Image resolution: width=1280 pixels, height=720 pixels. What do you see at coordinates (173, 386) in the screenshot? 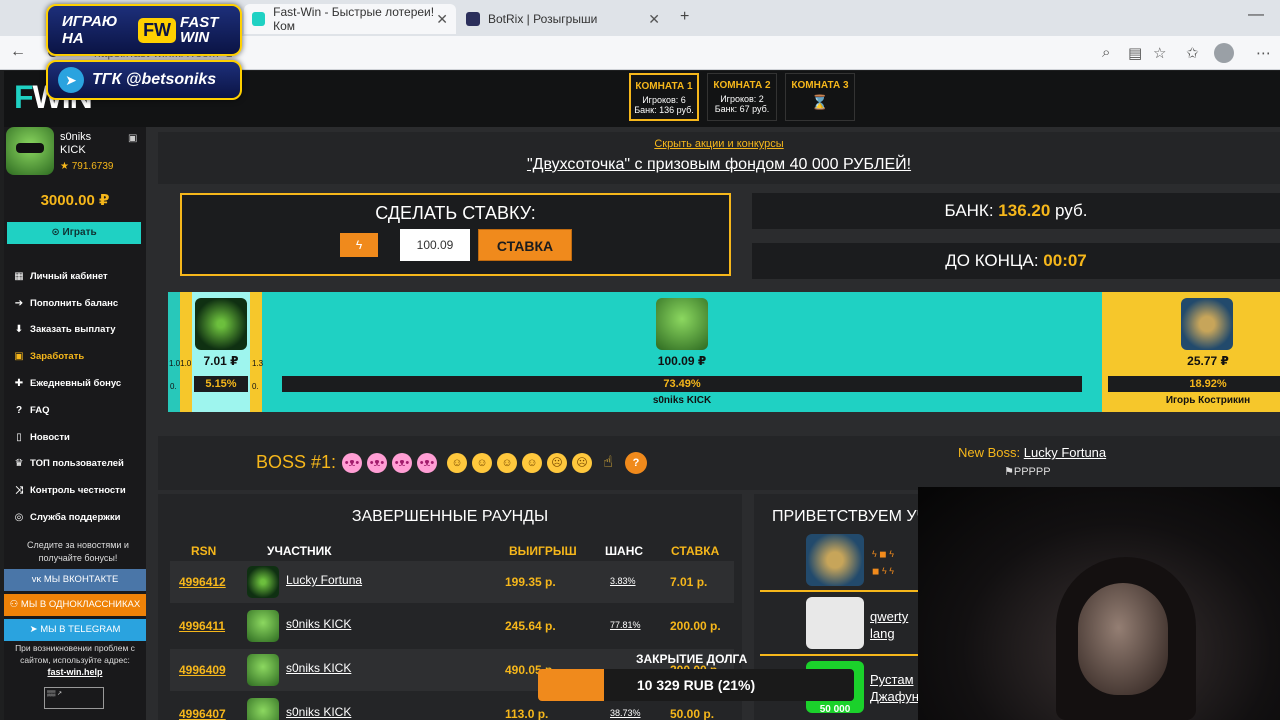
I see `tiny-chance: 0.` at bounding box center [173, 386].